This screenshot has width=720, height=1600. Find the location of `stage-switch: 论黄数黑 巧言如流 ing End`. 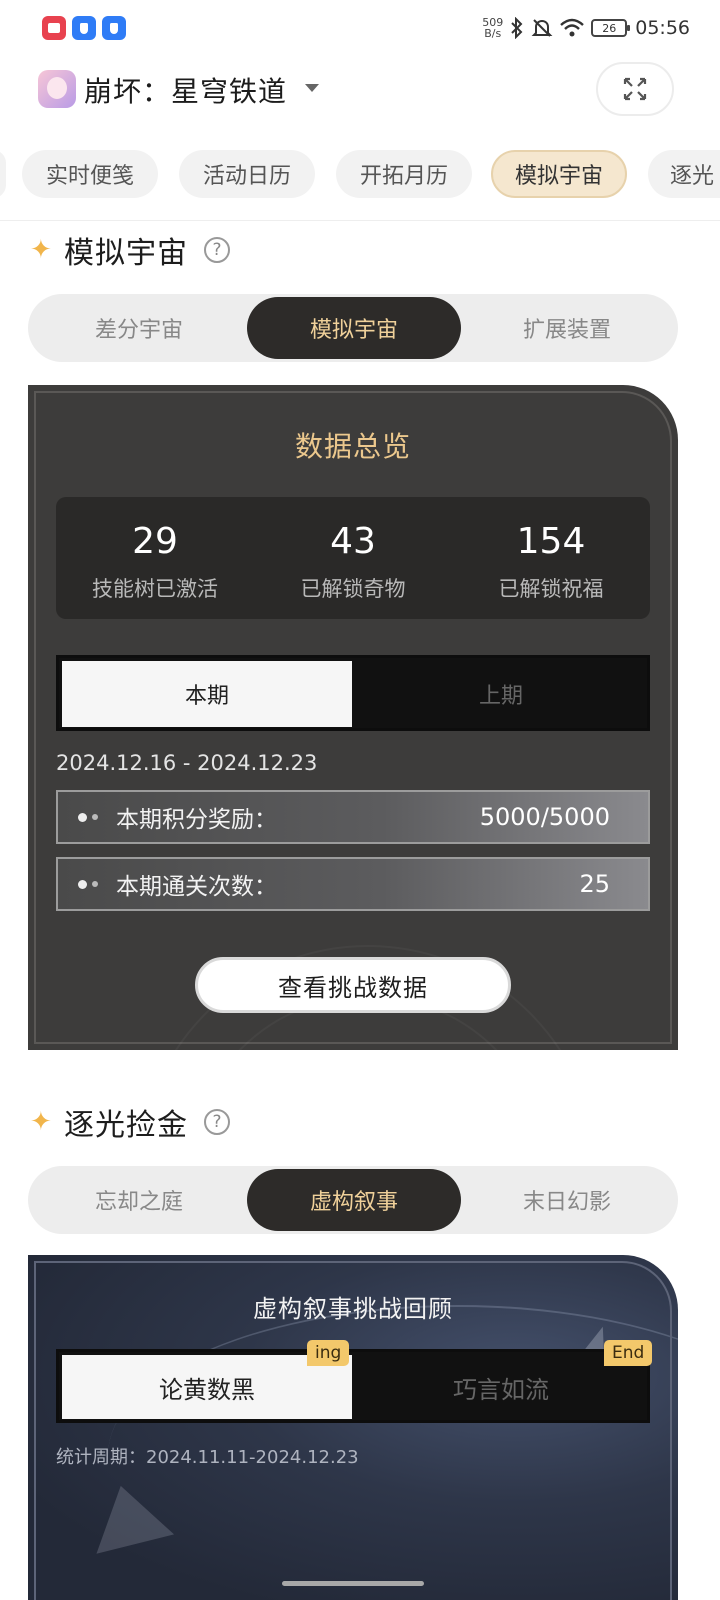

stage-switch: 论黄数黑 巧言如流 ing End is located at coordinates (354, 1381).